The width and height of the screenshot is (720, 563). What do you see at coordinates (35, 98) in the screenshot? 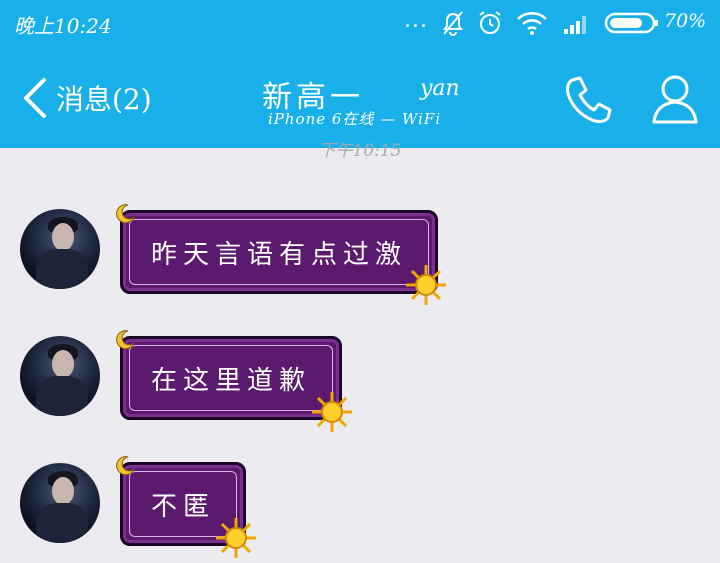
I see `back-chevron-icon` at bounding box center [35, 98].